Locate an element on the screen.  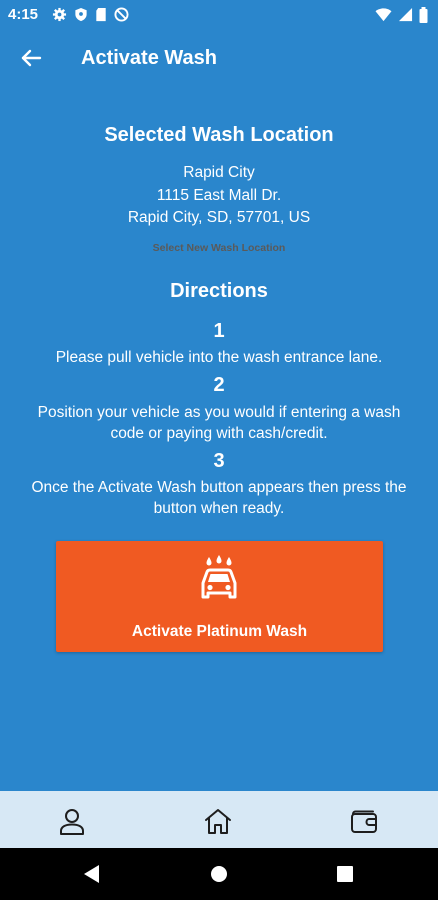
settings-icon is located at coordinates (59, 14).